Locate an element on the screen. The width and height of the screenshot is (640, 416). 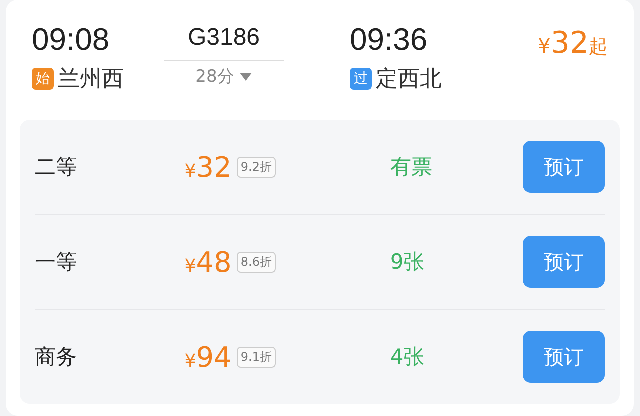
seat-class: 商务 is located at coordinates (56, 357).